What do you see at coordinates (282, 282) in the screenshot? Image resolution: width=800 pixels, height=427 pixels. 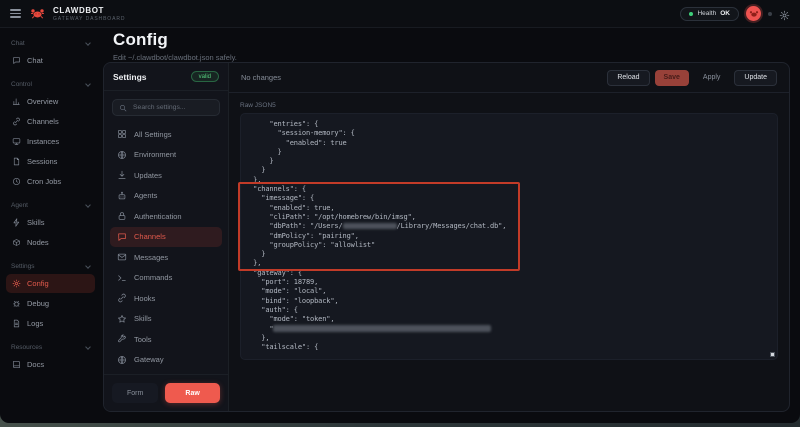 I see `code-line: "port": 18789,` at bounding box center [282, 282].